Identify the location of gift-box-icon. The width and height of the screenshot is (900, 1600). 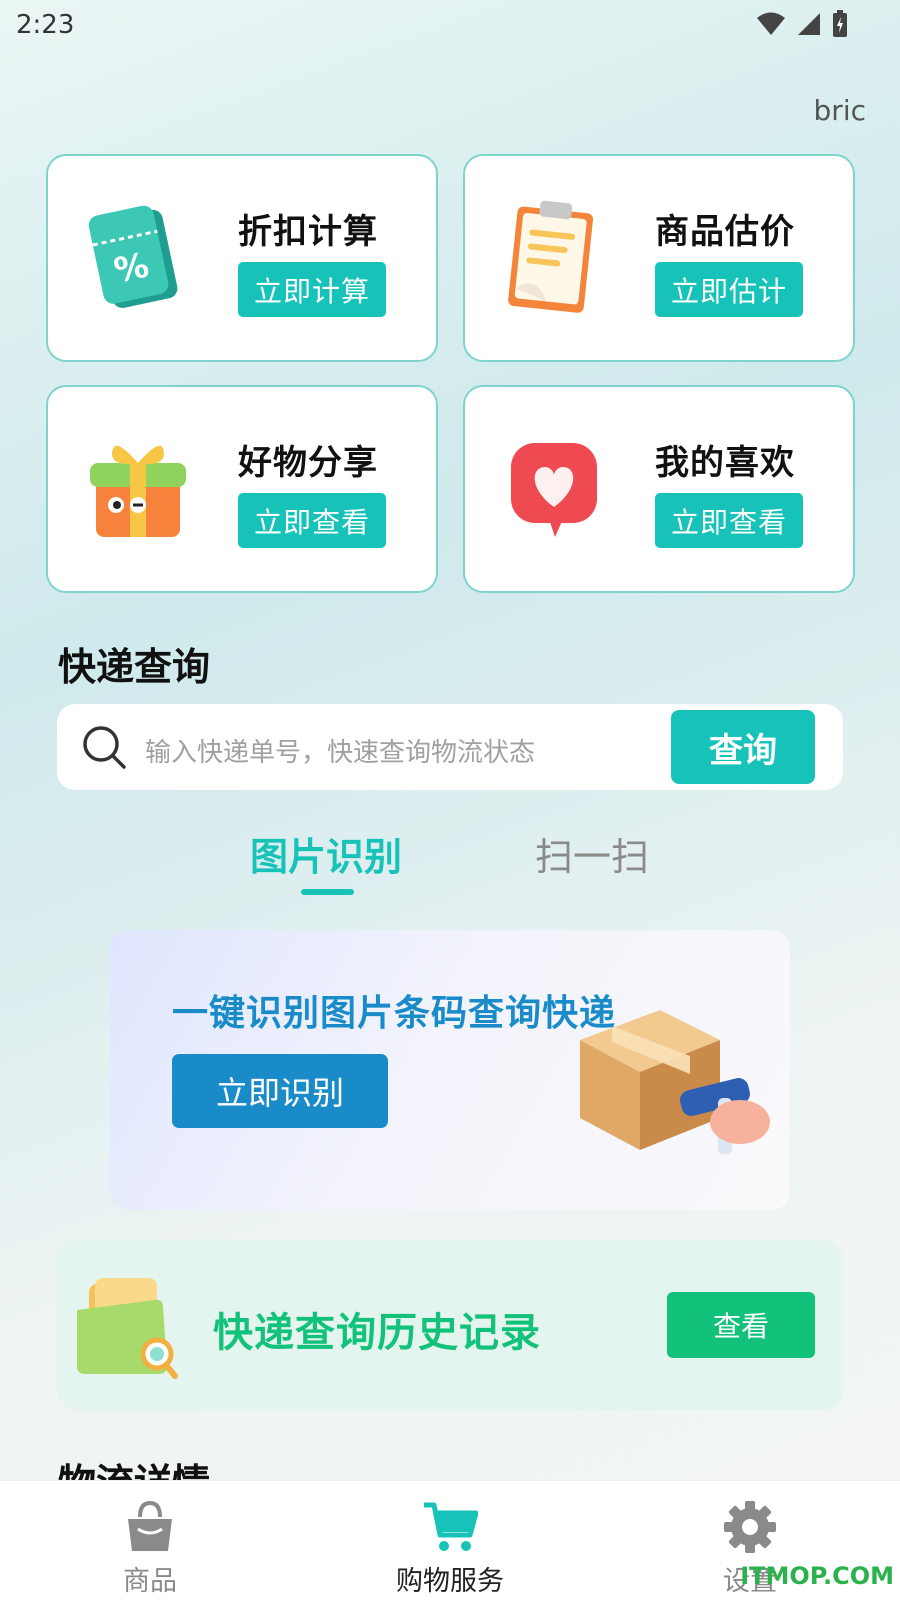
(138, 491).